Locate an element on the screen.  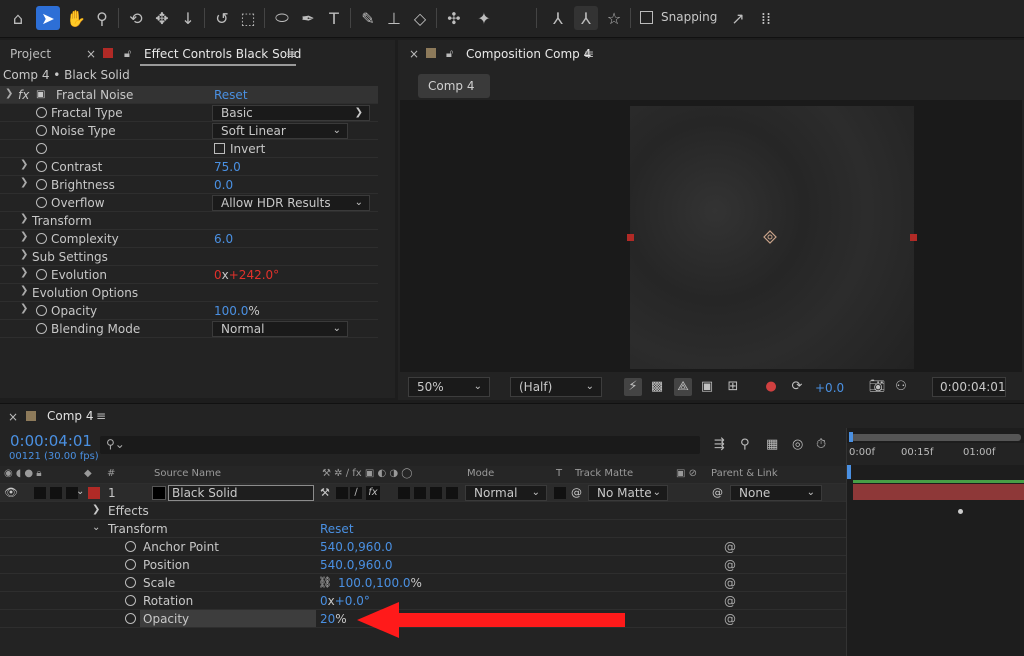
reset-exposure-icon: ⟳ is located at coordinates (797, 387).